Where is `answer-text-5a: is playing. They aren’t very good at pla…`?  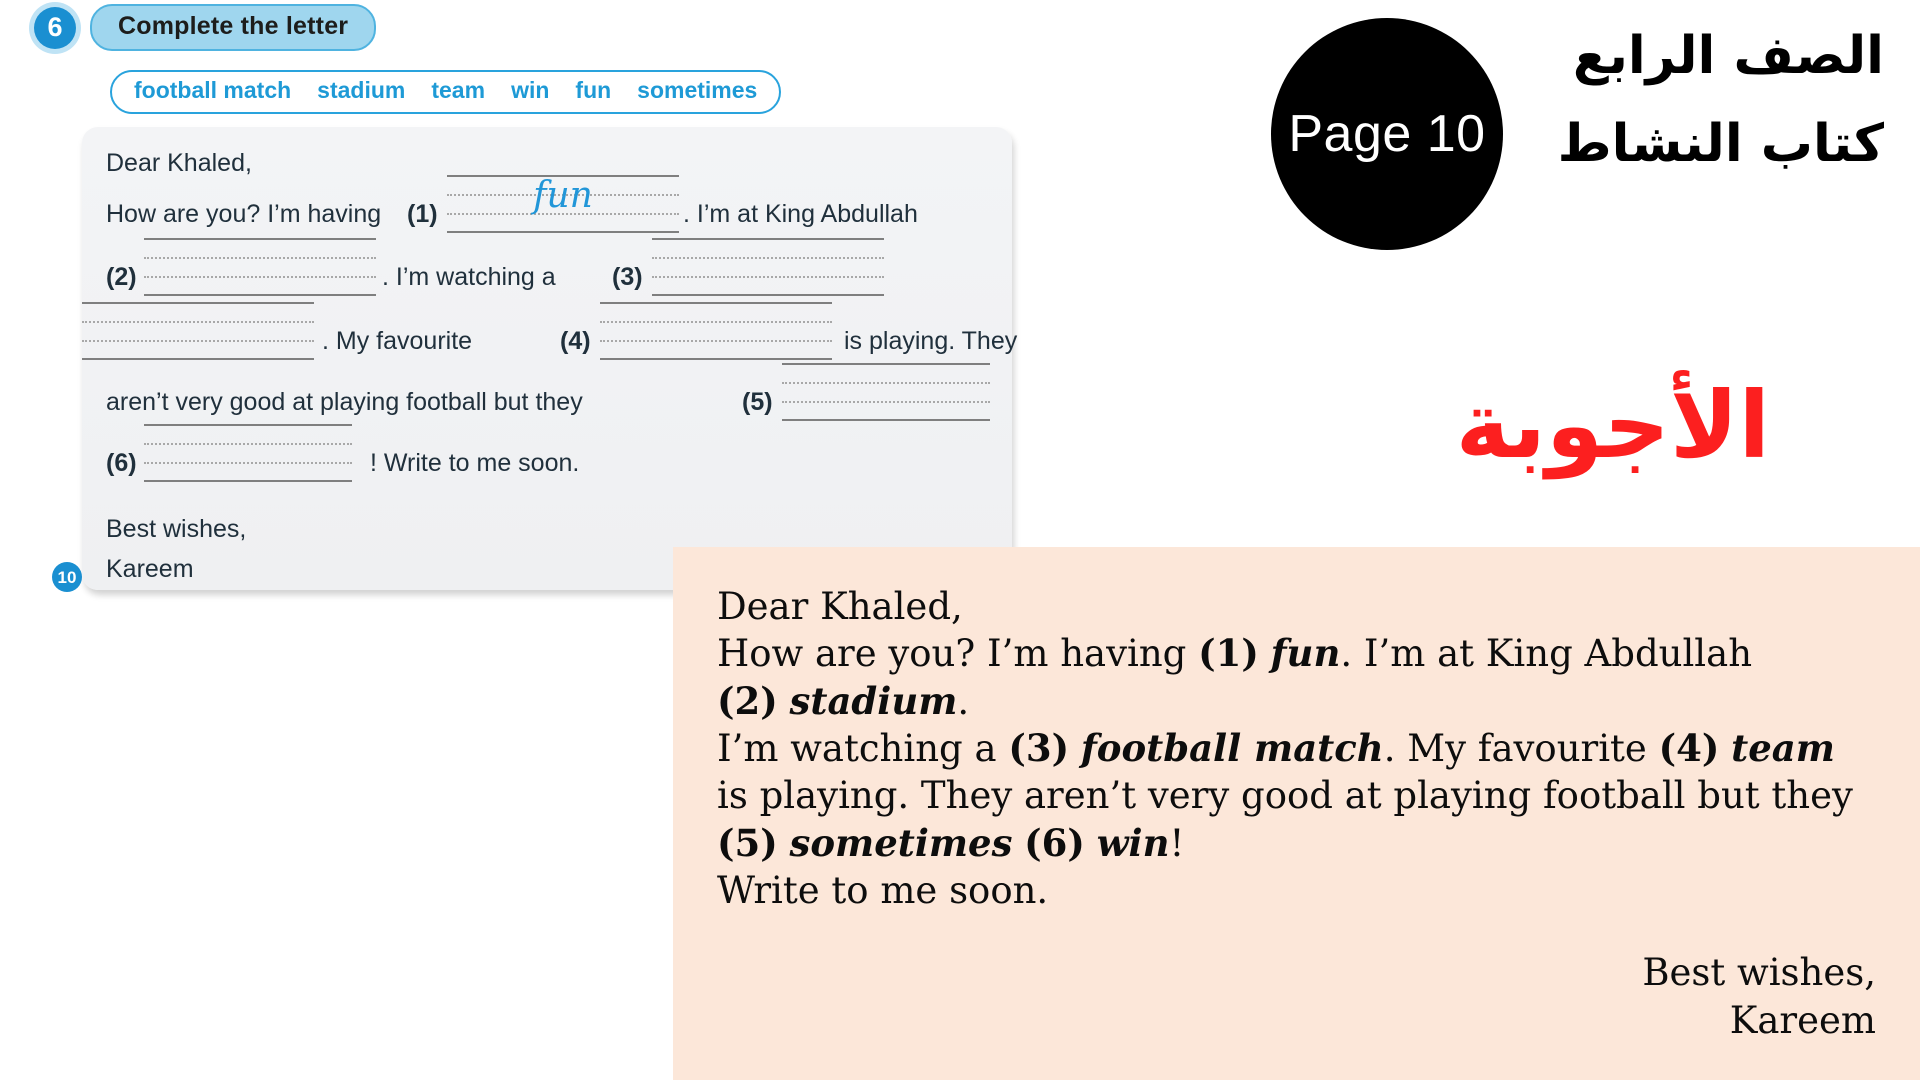
answer-text-5a: is playing. They aren’t very good at pla… is located at coordinates (1285, 796).